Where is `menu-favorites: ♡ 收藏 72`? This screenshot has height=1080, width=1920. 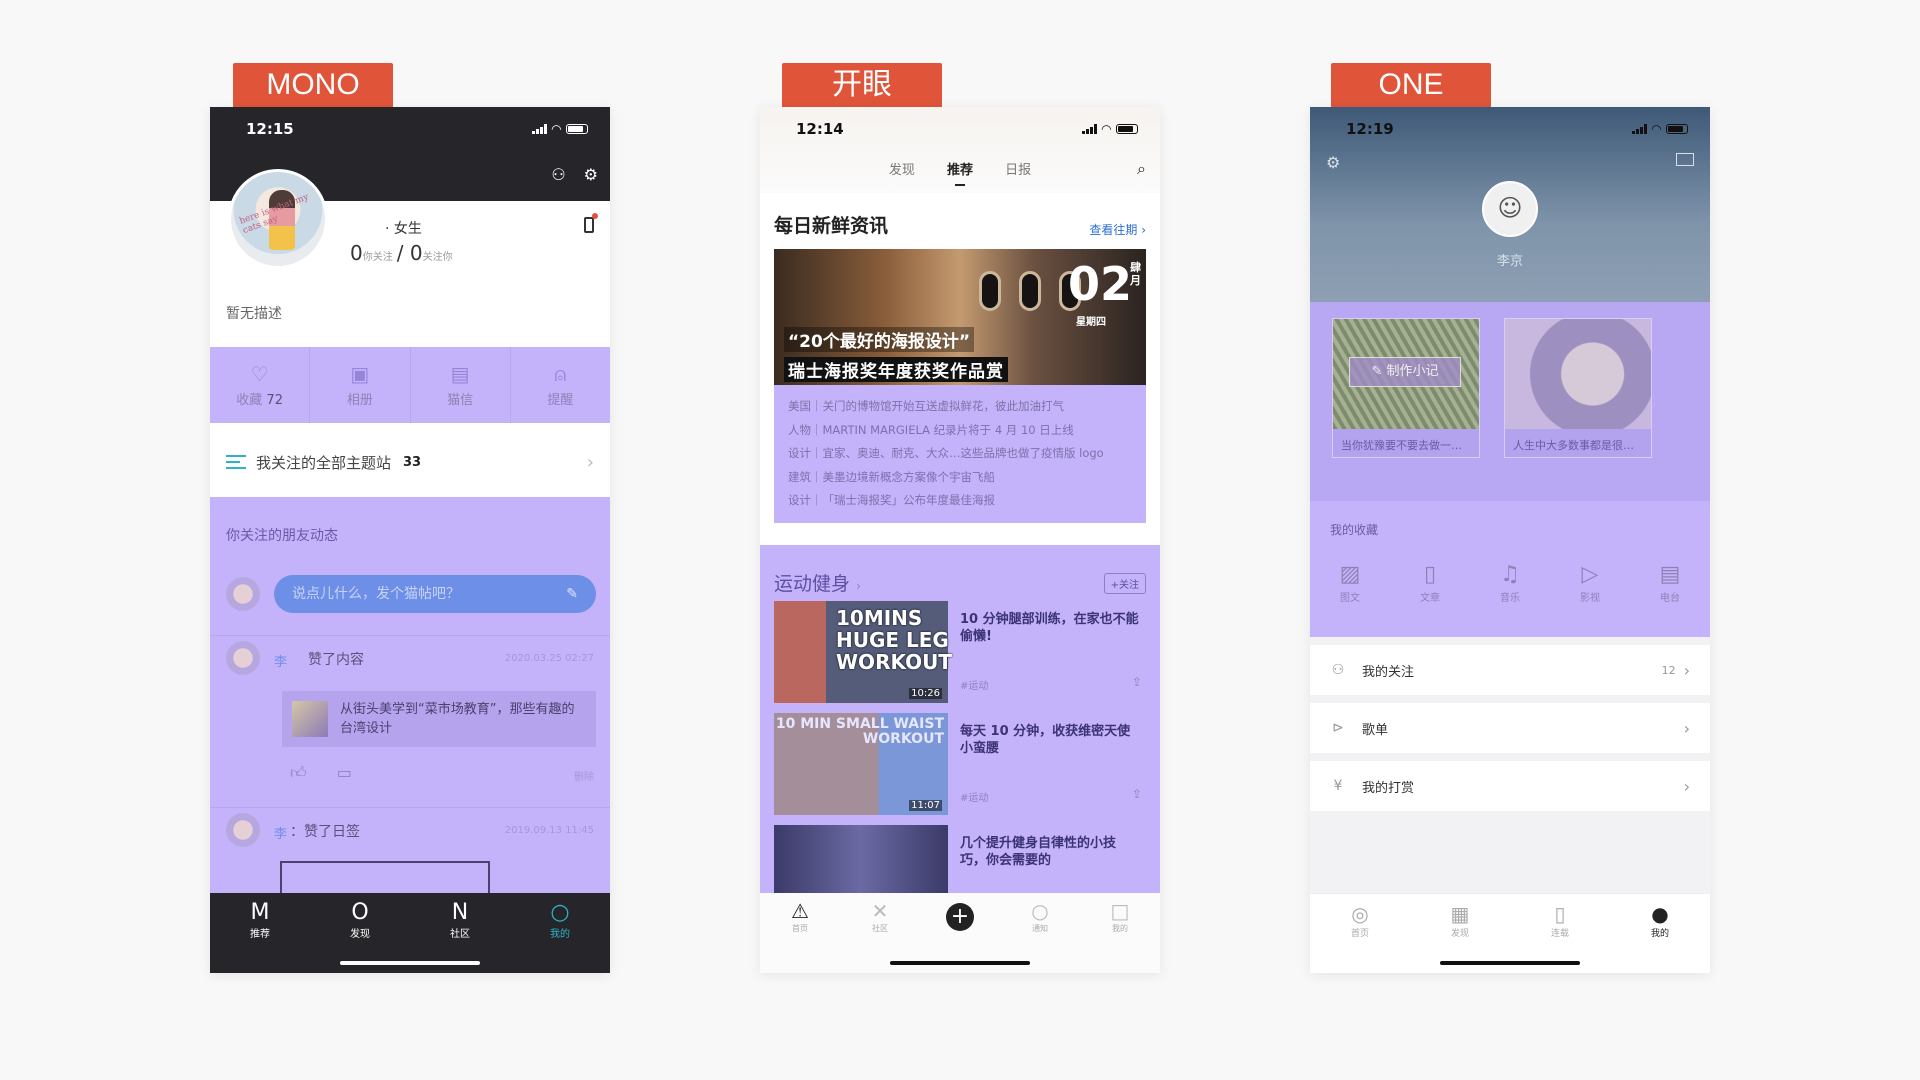 menu-favorites: ♡ 收藏 72 is located at coordinates (260, 385).